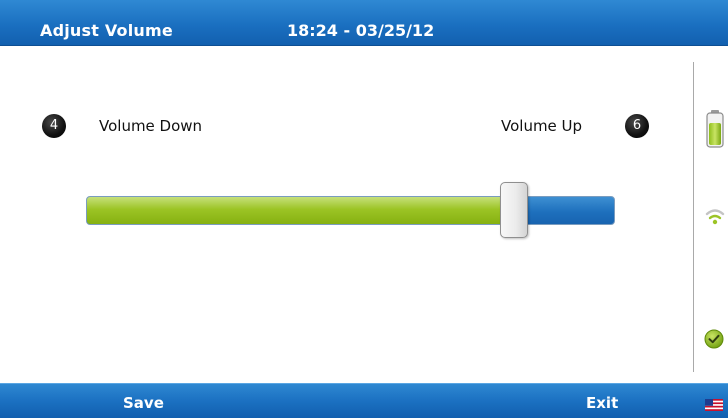  I want to click on volume-slider-thumb, so click(514, 210).